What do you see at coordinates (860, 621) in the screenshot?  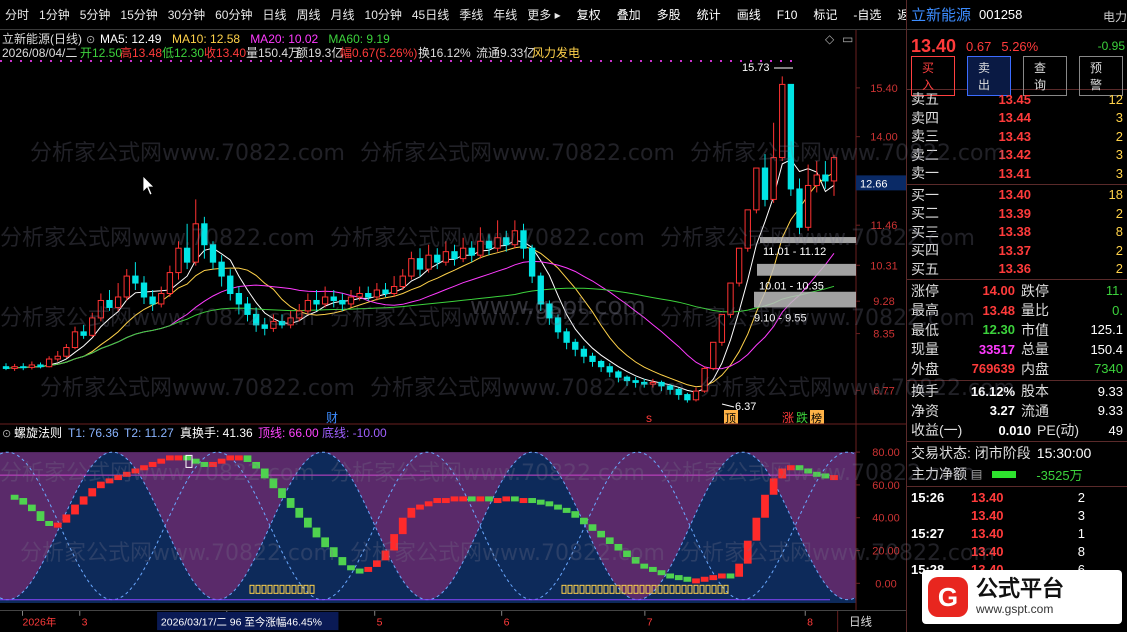 I see `period-label: 日线` at bounding box center [860, 621].